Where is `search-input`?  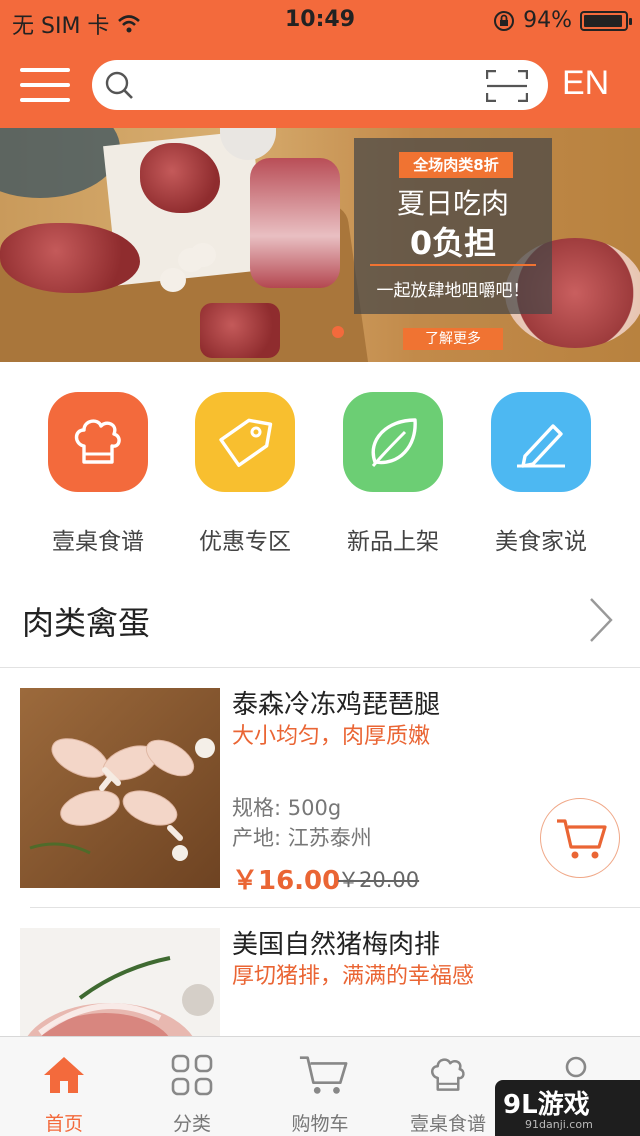
search-input is located at coordinates (302, 85).